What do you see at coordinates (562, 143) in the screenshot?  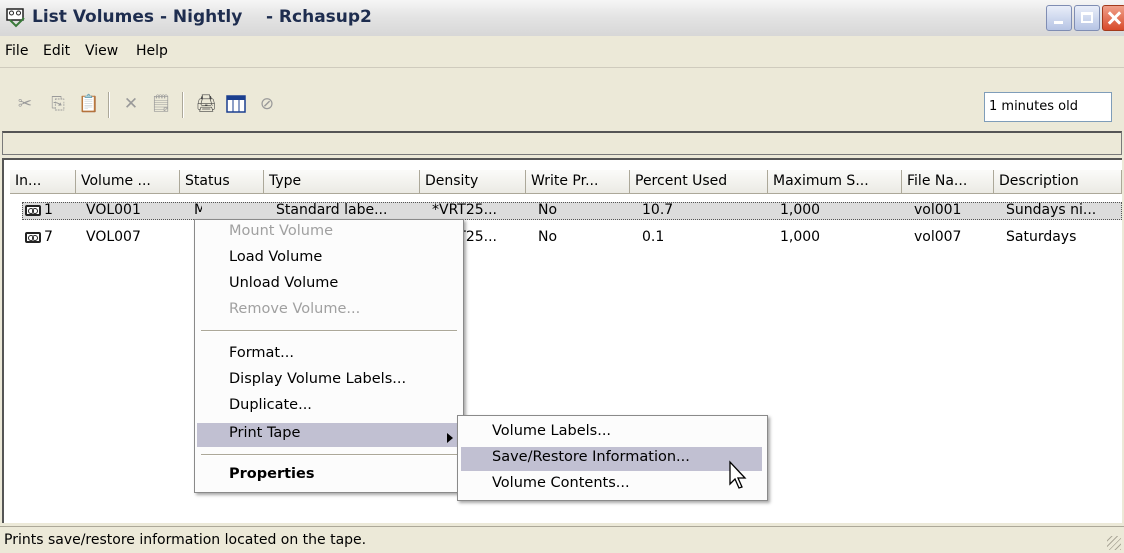 I see `filter-bar` at bounding box center [562, 143].